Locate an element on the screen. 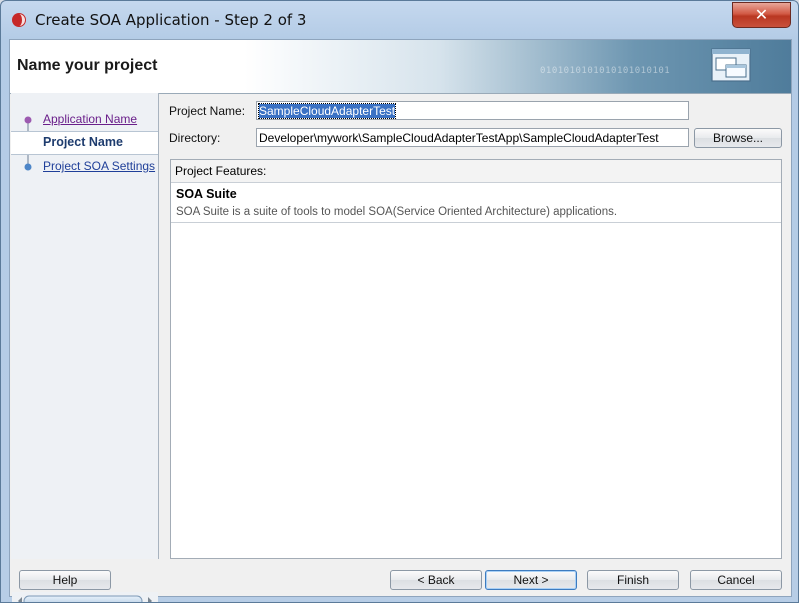 The image size is (799, 603). close-icon: ✕ is located at coordinates (761, 14).